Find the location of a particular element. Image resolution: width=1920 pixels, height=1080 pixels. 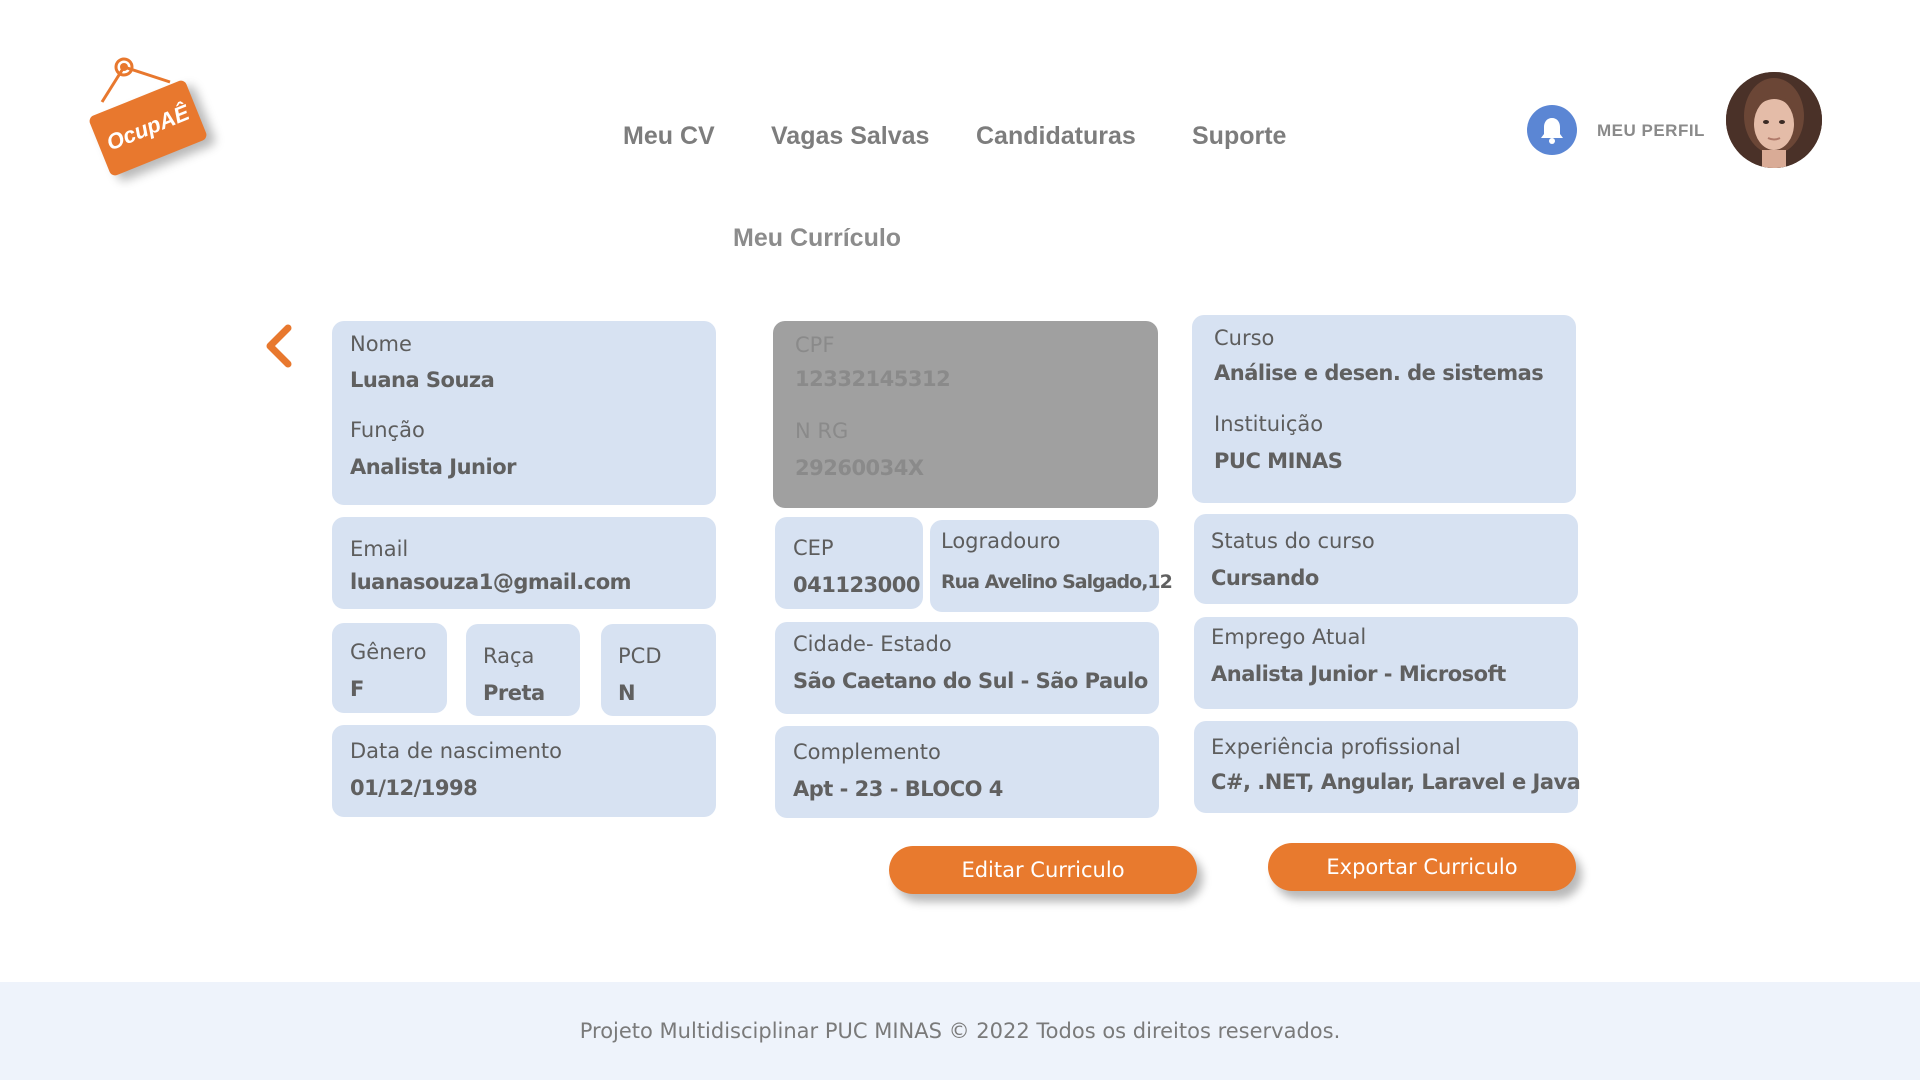

label-cidade: Cidade- Estado is located at coordinates (872, 644).